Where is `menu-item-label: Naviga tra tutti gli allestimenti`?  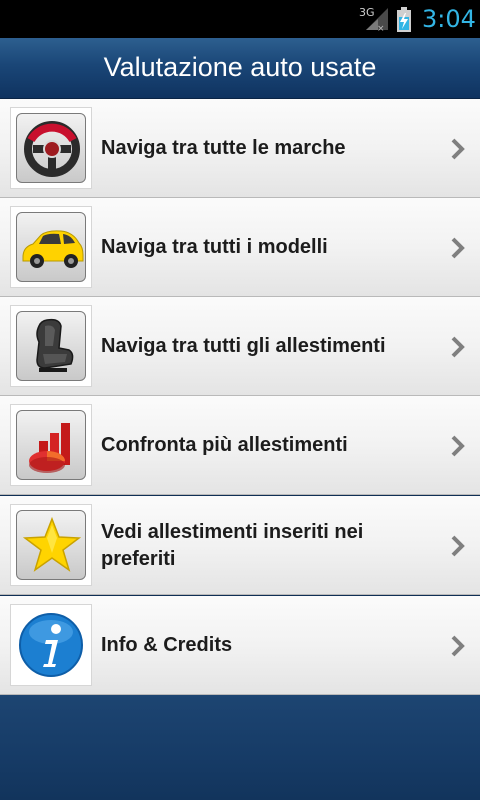 menu-item-label: Naviga tra tutti gli allestimenti is located at coordinates (243, 346).